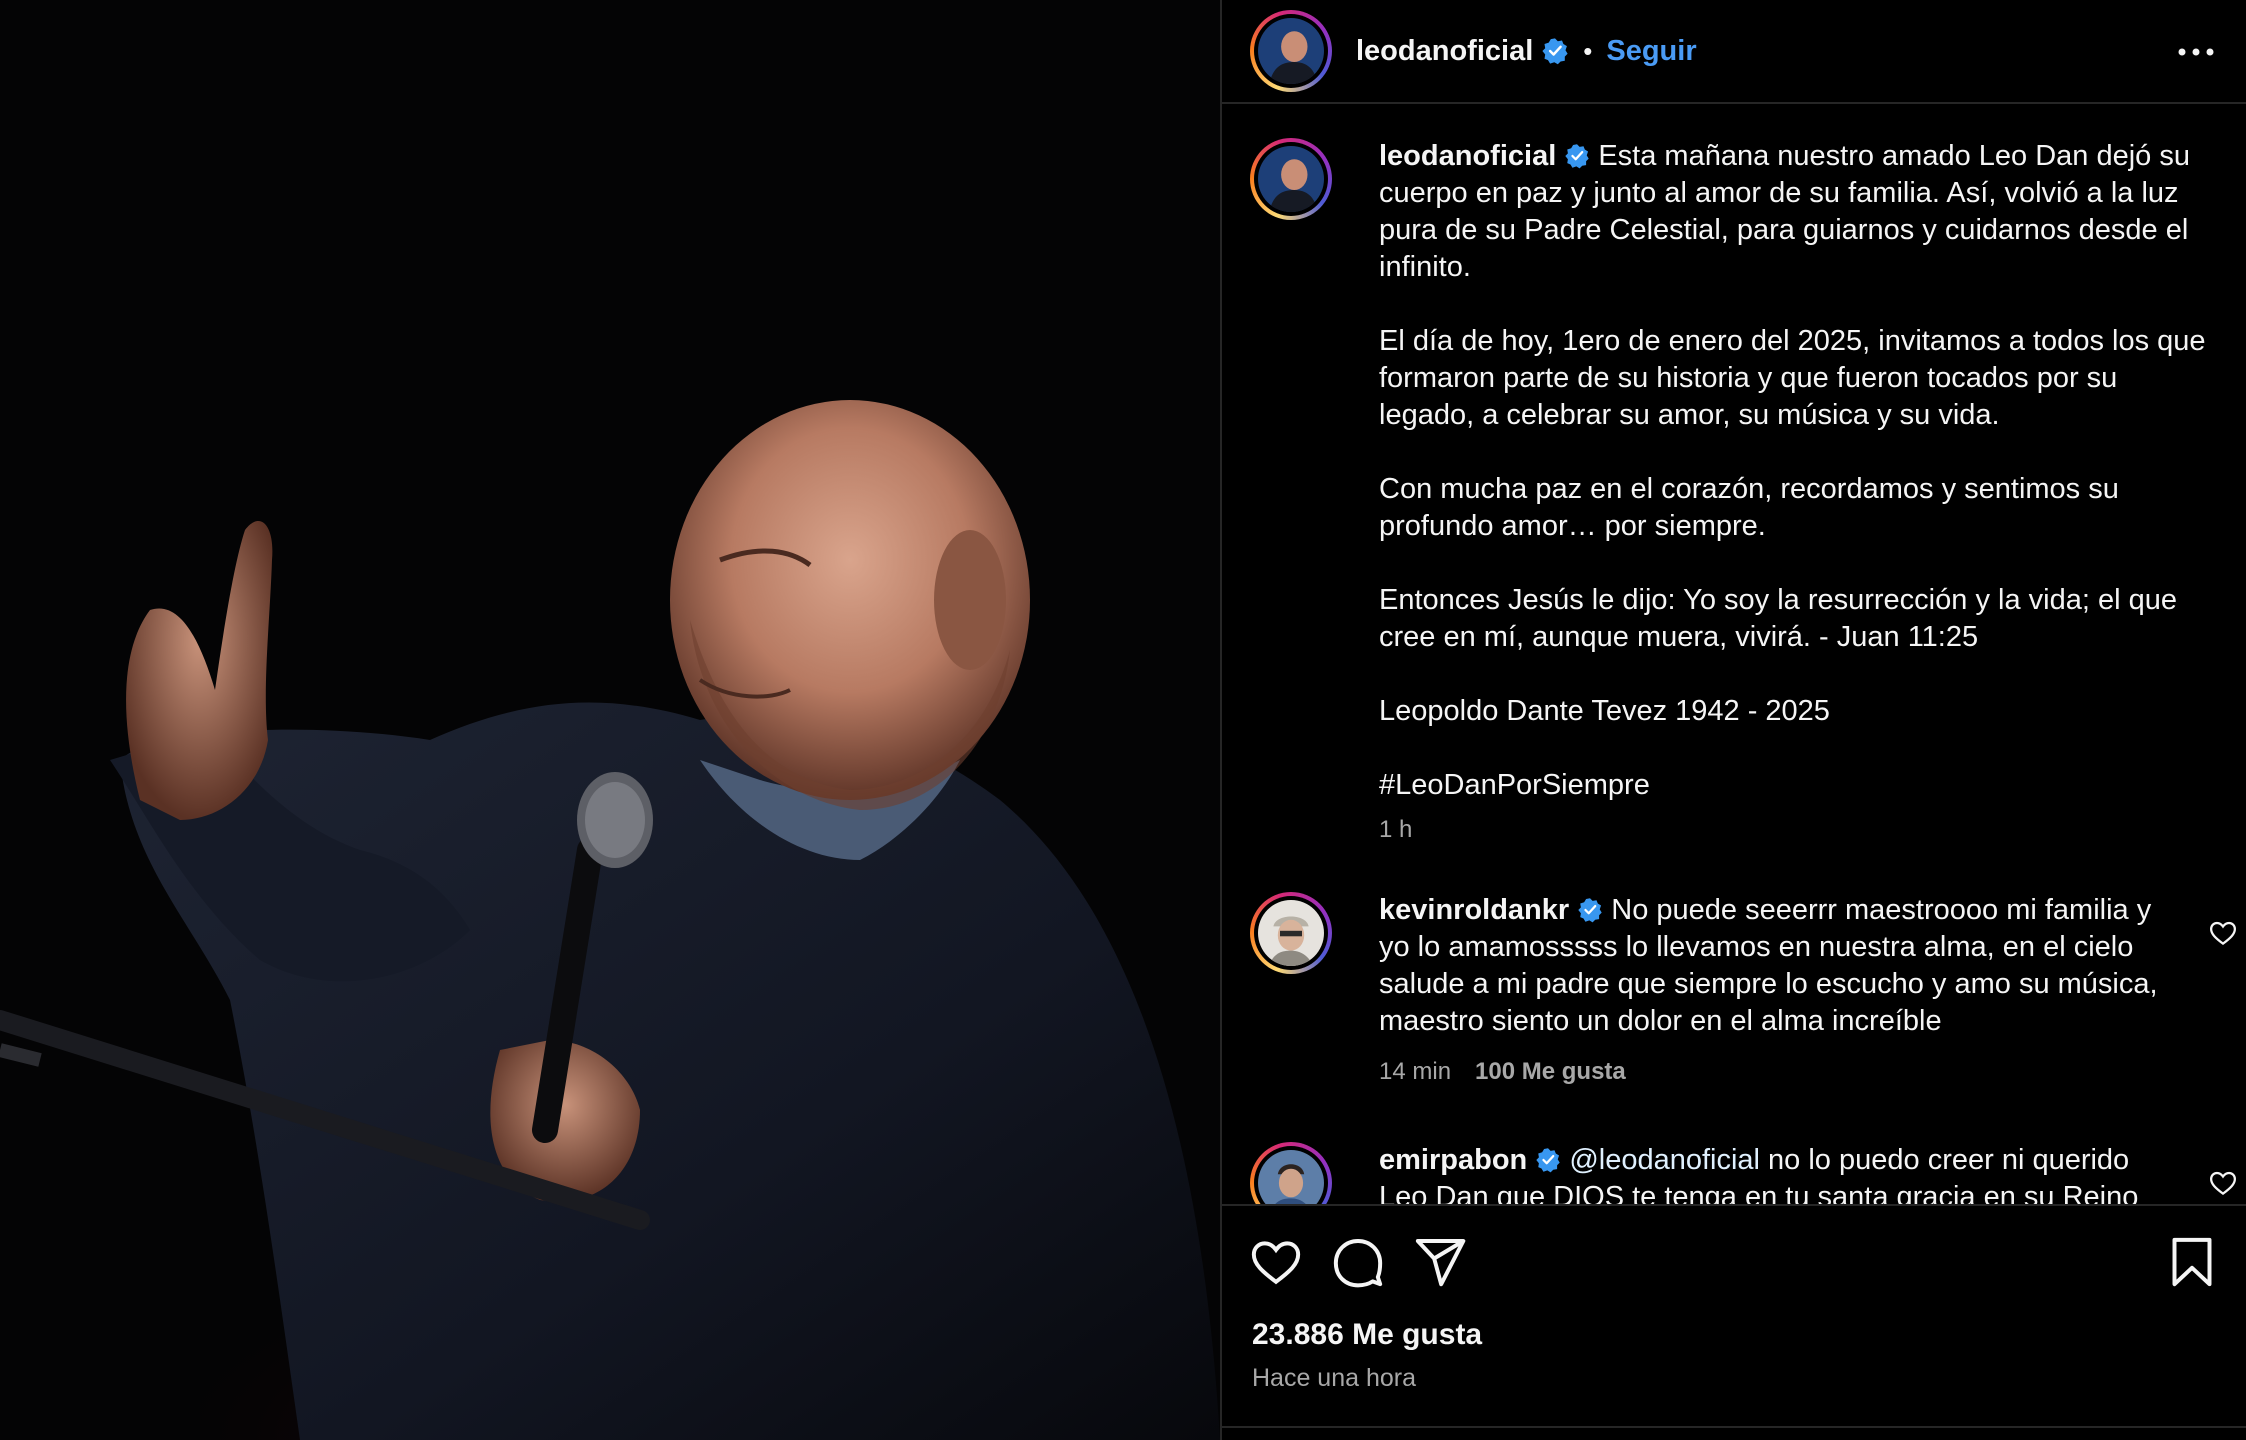  What do you see at coordinates (1334, 1378) in the screenshot?
I see `post-timestamp: Hace una hora` at bounding box center [1334, 1378].